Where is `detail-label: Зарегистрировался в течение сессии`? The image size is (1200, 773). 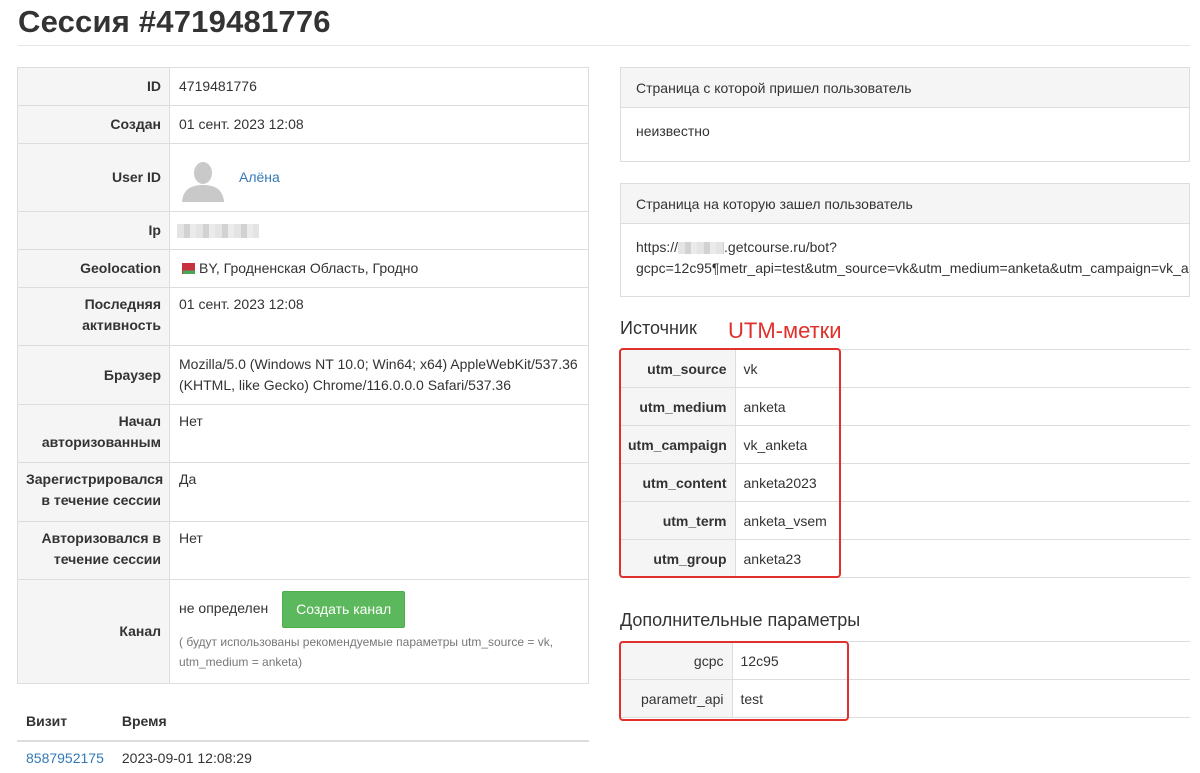 detail-label: Зарегистрировался в течение сессии is located at coordinates (93, 492).